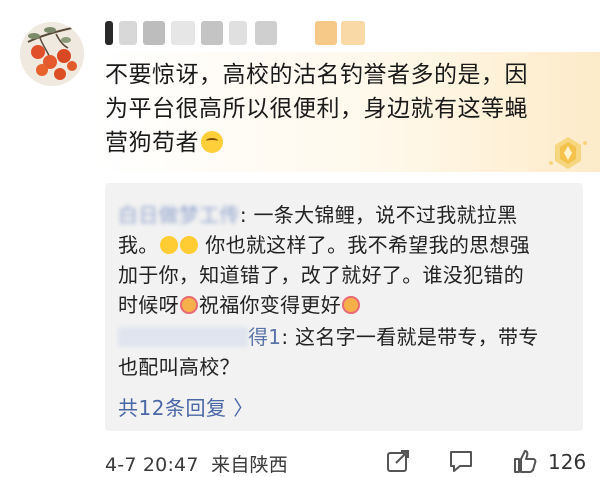 Image resolution: width=600 pixels, height=477 pixels. I want to click on laugh-cry-emoji-icon, so click(212, 142).